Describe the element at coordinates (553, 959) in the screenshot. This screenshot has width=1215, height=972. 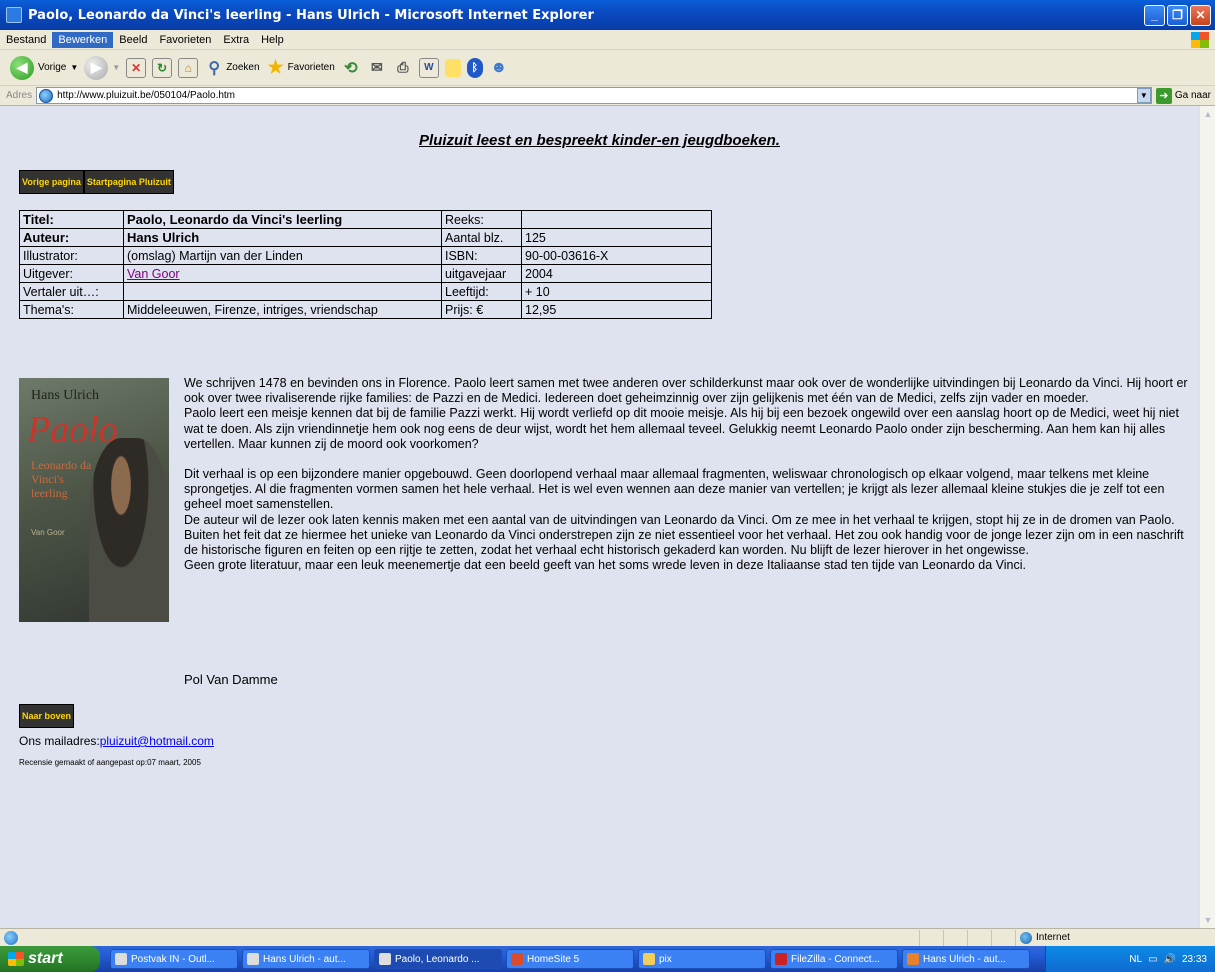
I see `taskbar-item-label: HomeSite 5` at that location.